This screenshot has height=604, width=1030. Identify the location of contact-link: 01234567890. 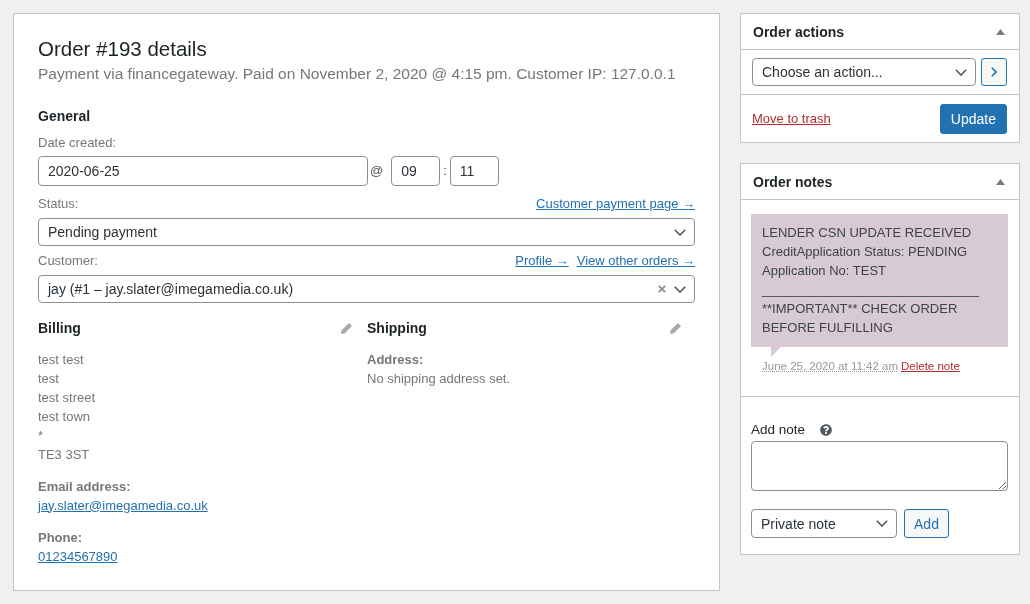
(78, 556).